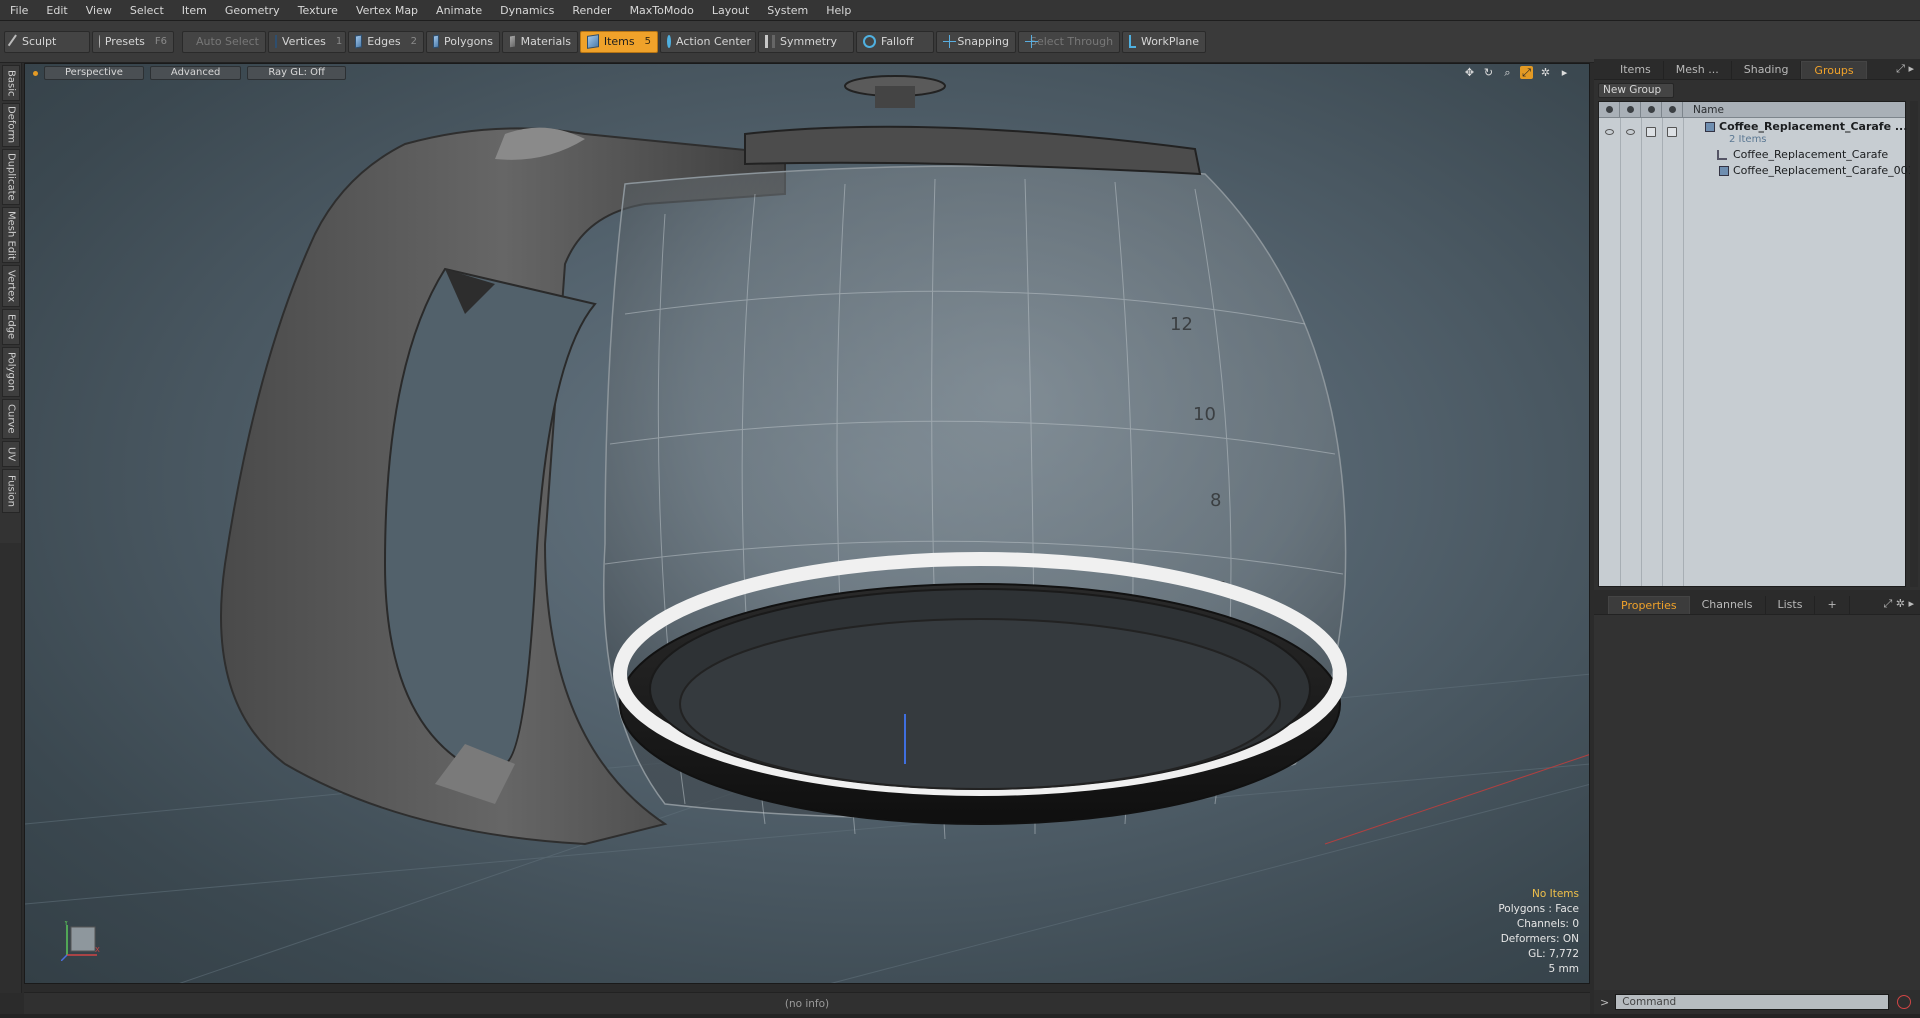  I want to click on tab-lists: Lists, so click(1791, 605).